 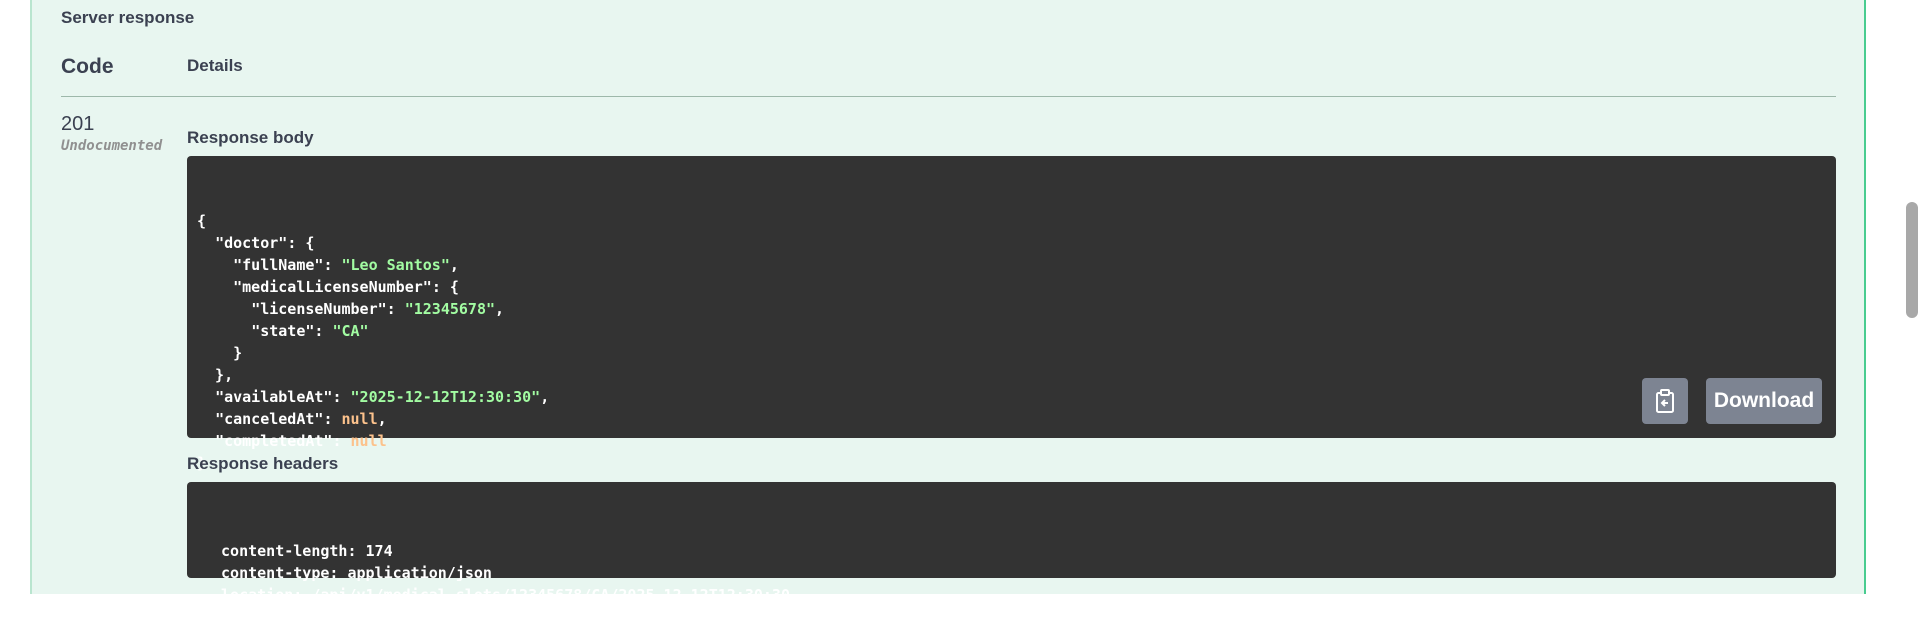 What do you see at coordinates (274, 397) in the screenshot?
I see `code-token: "availableAt"` at bounding box center [274, 397].